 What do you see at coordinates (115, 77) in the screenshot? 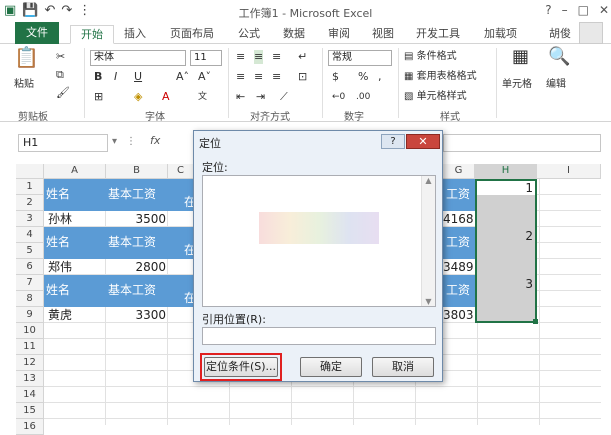
I see `italic-icon: I` at bounding box center [115, 77].